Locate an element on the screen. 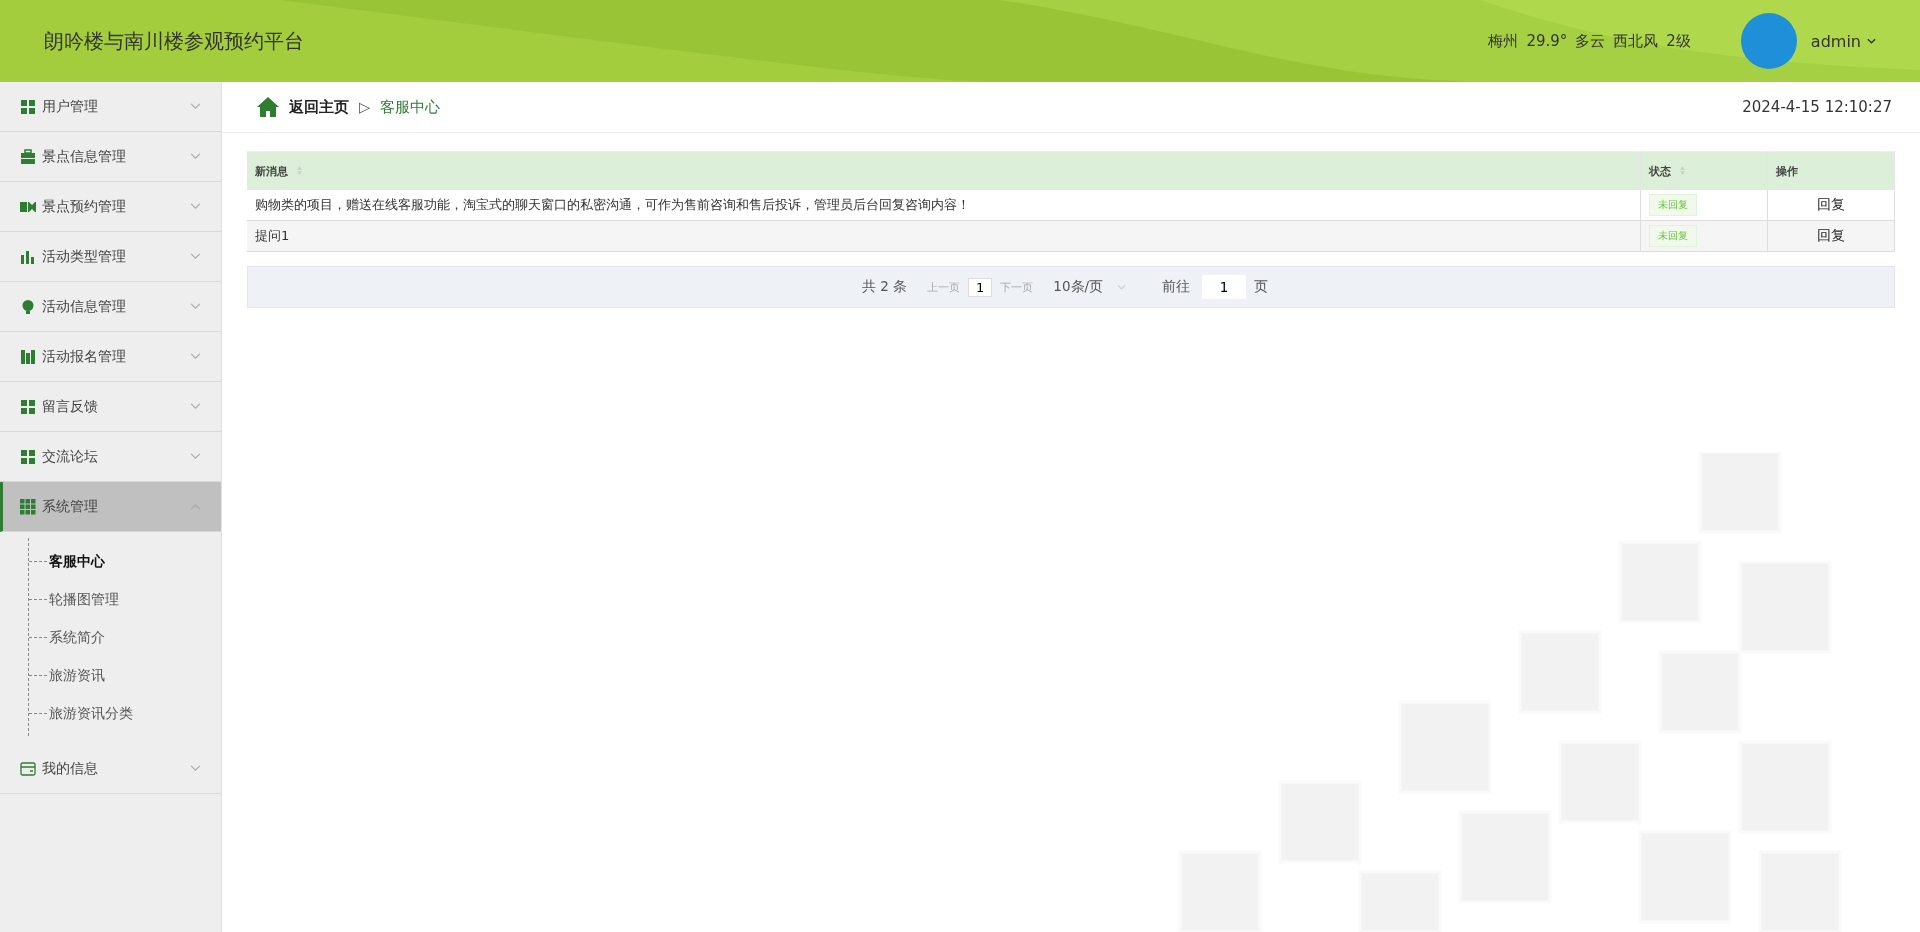 The width and height of the screenshot is (1920, 932). datetime: 2024-4-15 12:10:27 is located at coordinates (1817, 107).